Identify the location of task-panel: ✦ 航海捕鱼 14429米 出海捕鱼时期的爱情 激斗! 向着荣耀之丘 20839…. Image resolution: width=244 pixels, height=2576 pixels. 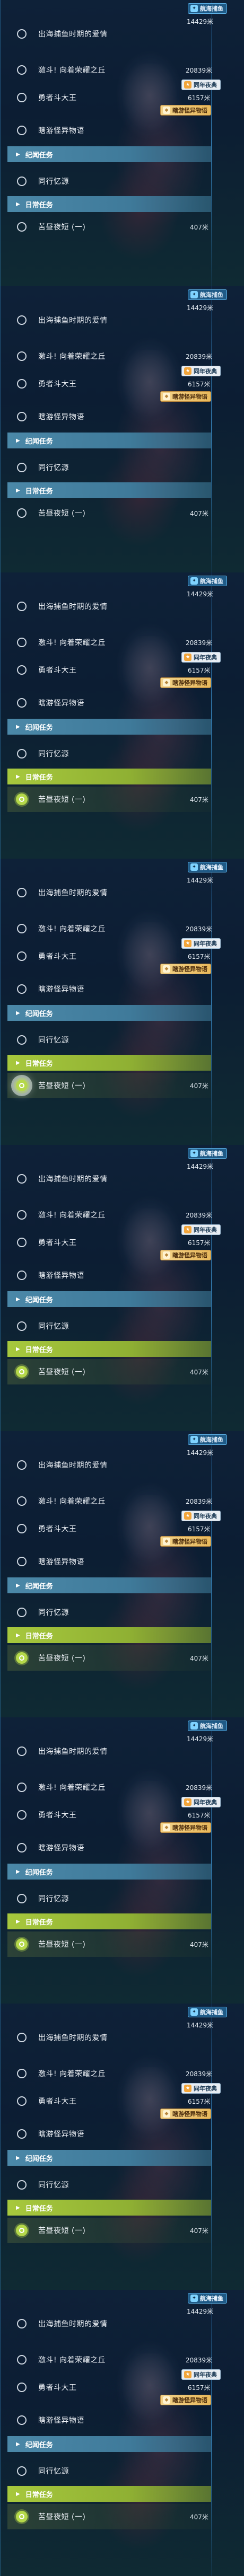
(122, 429).